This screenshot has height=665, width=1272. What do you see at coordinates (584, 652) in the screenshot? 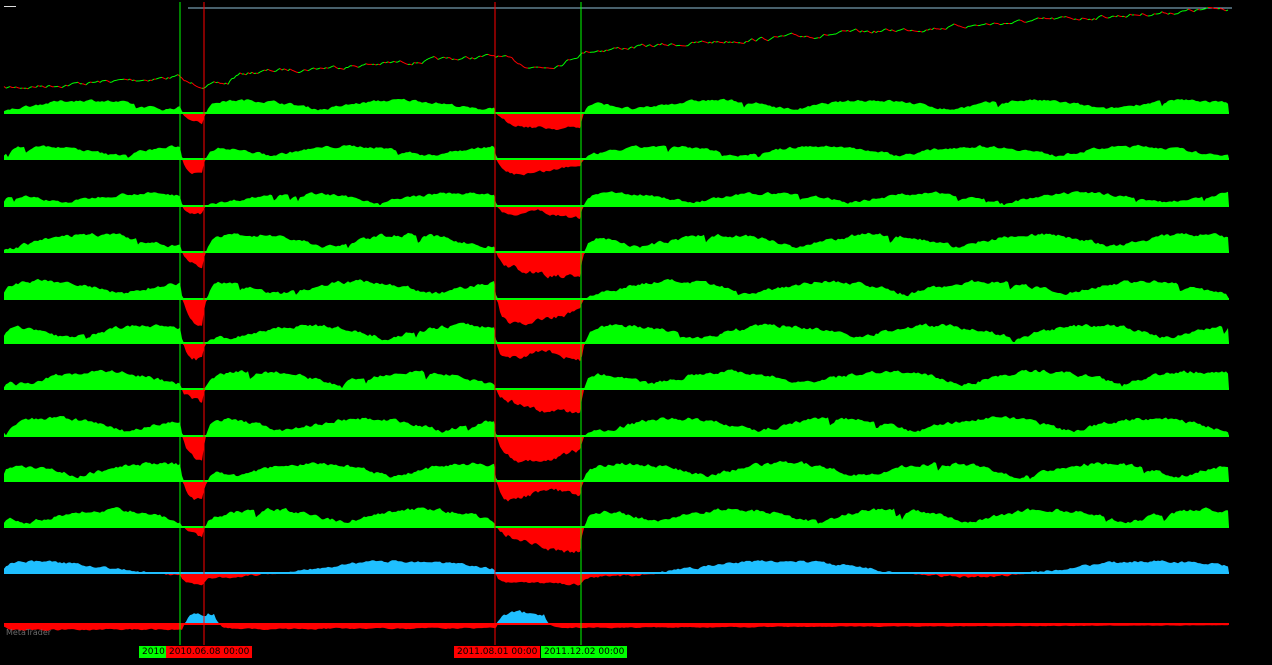
I see `marker-label-2011-12-02: 2011.12.02 00:00` at bounding box center [584, 652].